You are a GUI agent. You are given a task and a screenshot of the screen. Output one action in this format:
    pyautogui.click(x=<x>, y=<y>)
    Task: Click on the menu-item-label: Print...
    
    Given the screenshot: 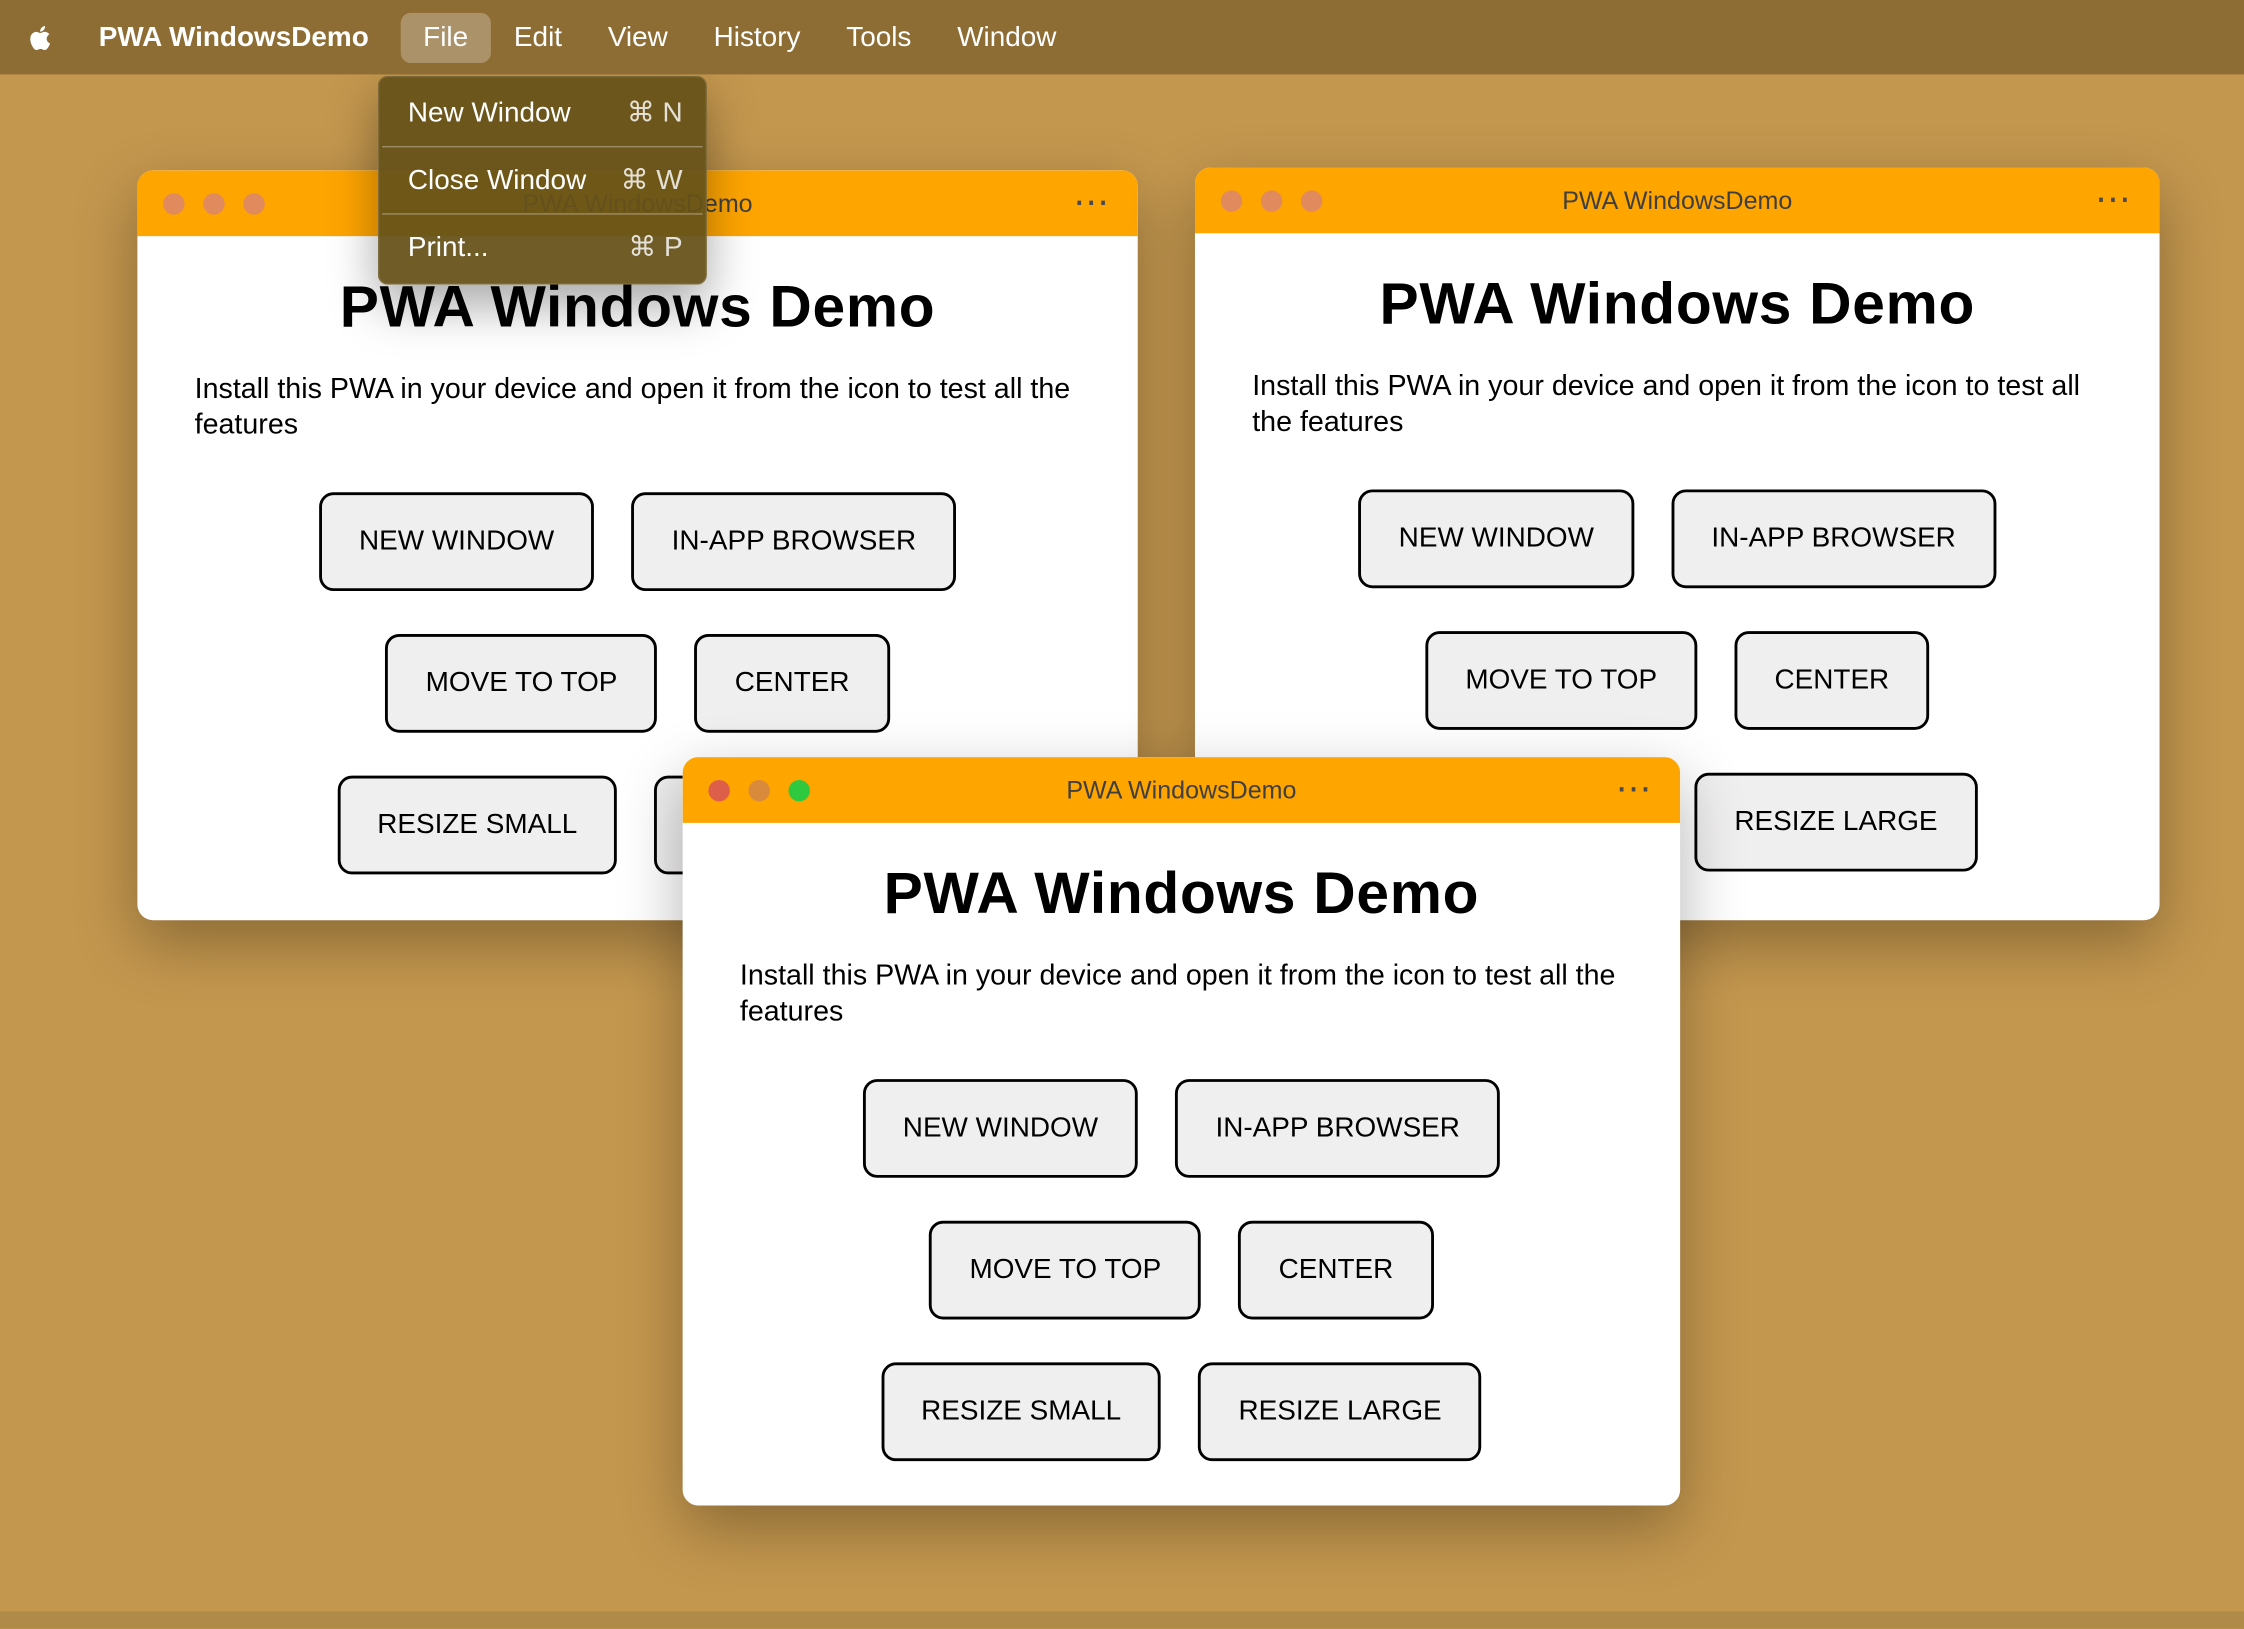 What is the action you would take?
    pyautogui.click(x=448, y=247)
    